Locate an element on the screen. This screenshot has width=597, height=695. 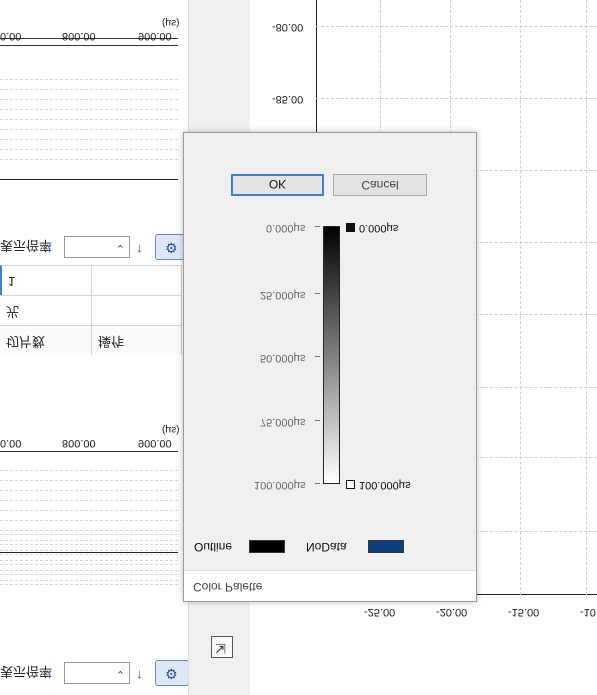
param-table: 切片数 操作 光 1 is located at coordinates (91, 310).